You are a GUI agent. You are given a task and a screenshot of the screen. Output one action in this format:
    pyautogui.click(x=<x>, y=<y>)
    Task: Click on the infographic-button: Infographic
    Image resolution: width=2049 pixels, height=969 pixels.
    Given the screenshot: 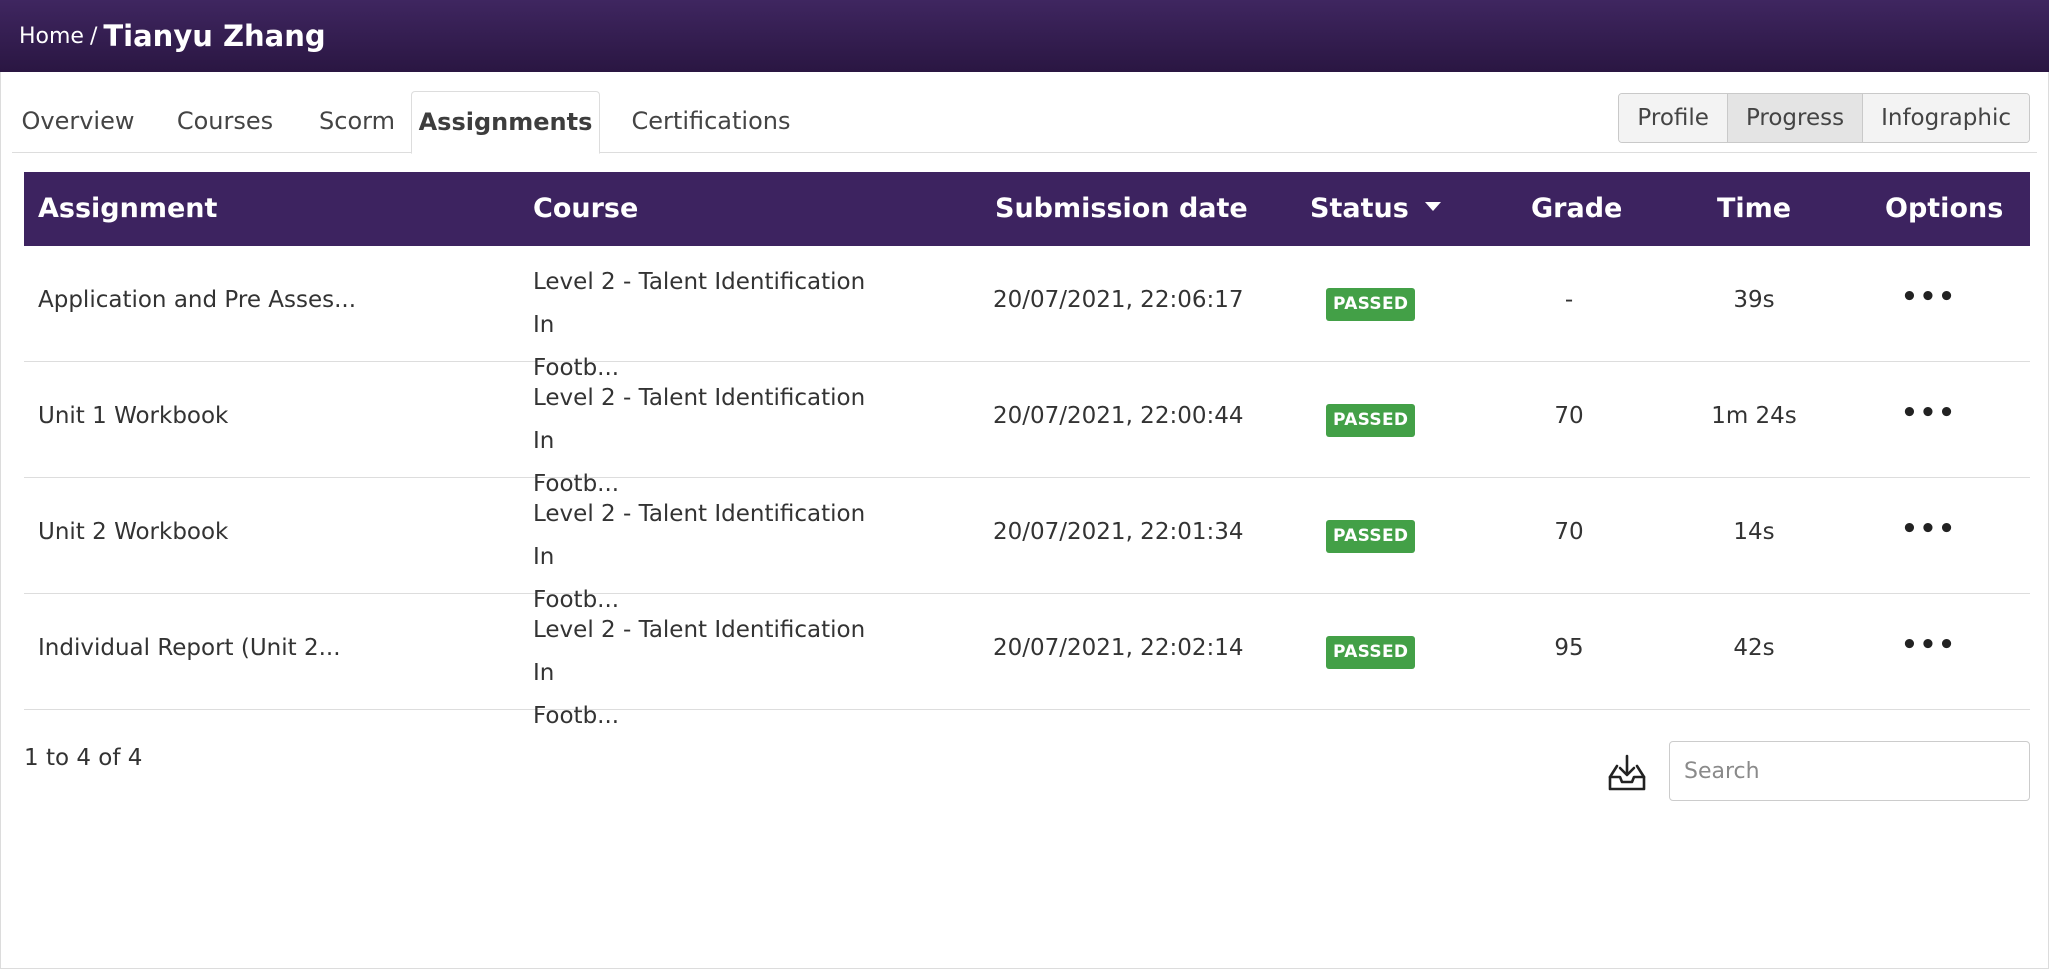 What is the action you would take?
    pyautogui.click(x=1945, y=118)
    